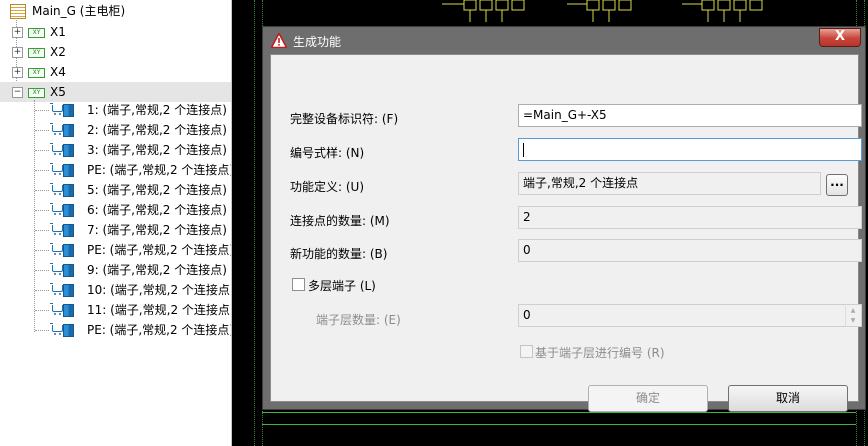 The image size is (868, 446). I want to click on terminal-list-item: 7: (端子,常规,2 个连接点), so click(115, 230).